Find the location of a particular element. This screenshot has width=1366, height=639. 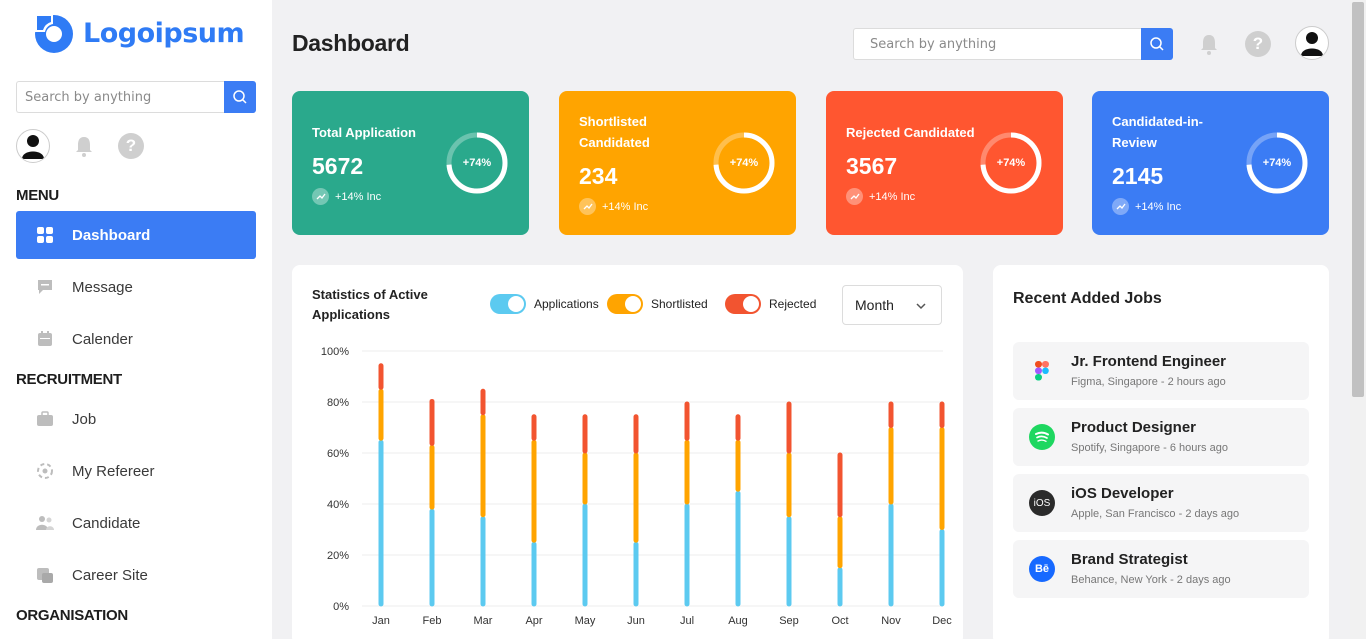

chevron-down-icon is located at coordinates (921, 306).